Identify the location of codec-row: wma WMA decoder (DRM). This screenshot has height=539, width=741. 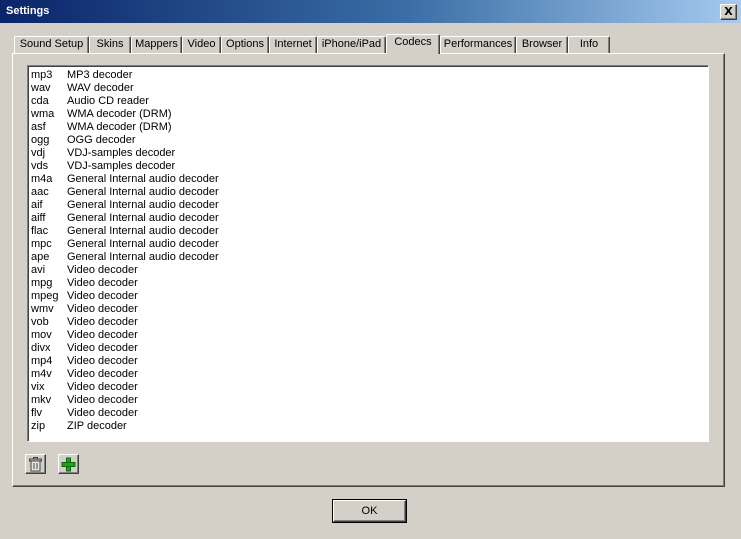
(125, 114).